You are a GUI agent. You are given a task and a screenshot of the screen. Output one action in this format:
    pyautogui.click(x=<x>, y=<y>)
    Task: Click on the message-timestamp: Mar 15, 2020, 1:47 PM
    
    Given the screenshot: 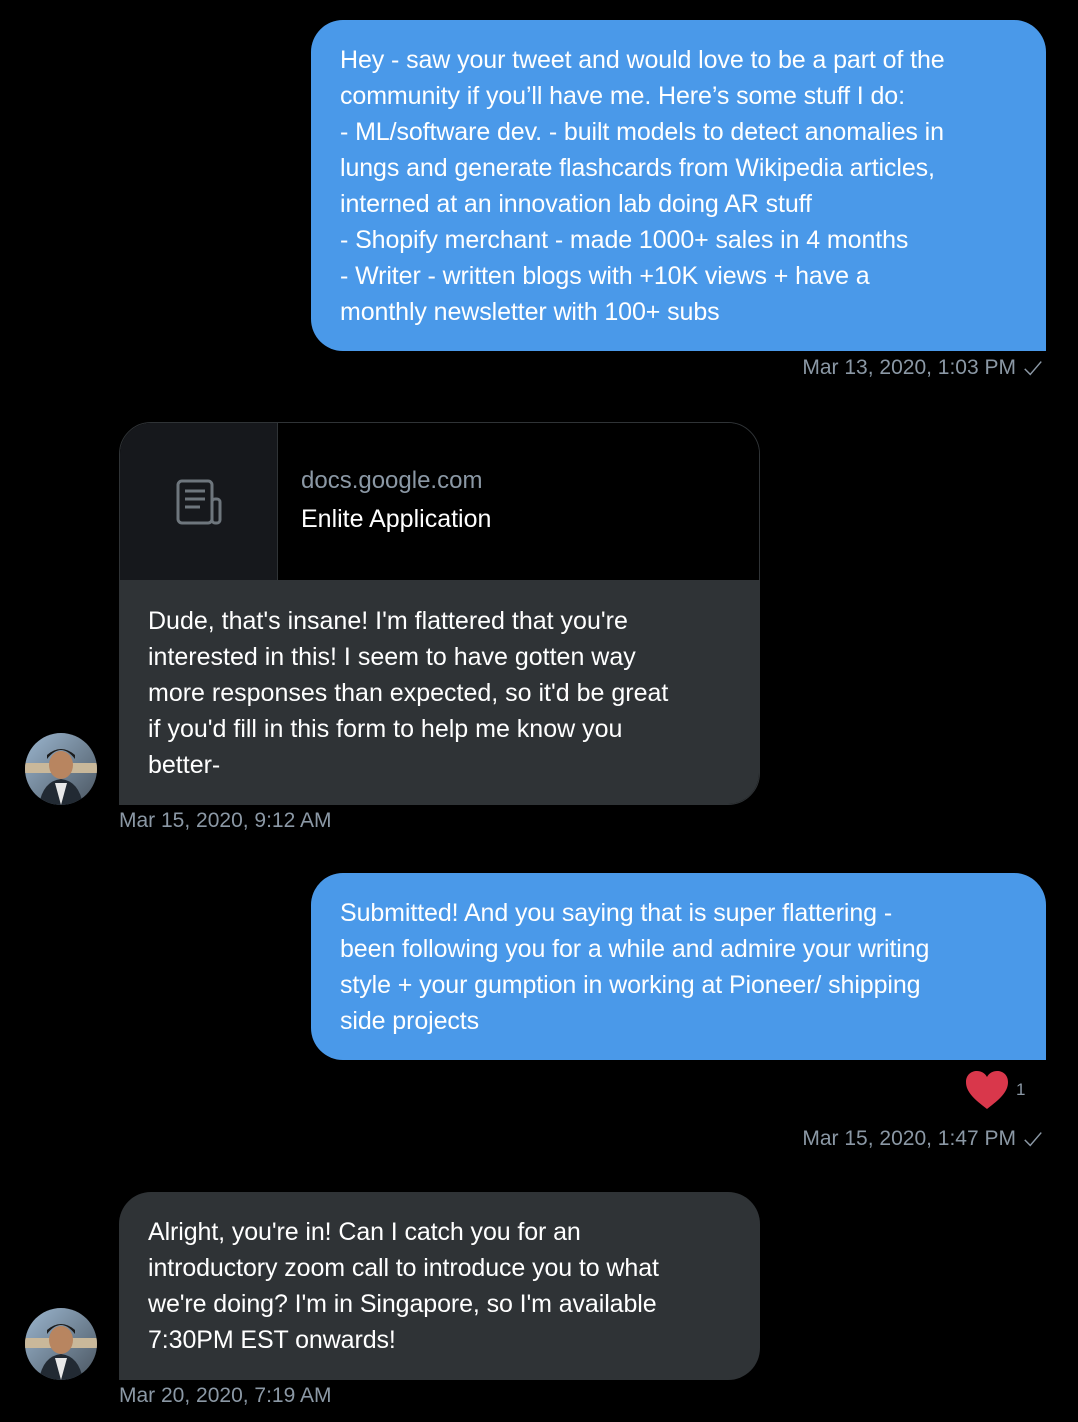 What is the action you would take?
    pyautogui.click(x=909, y=1138)
    